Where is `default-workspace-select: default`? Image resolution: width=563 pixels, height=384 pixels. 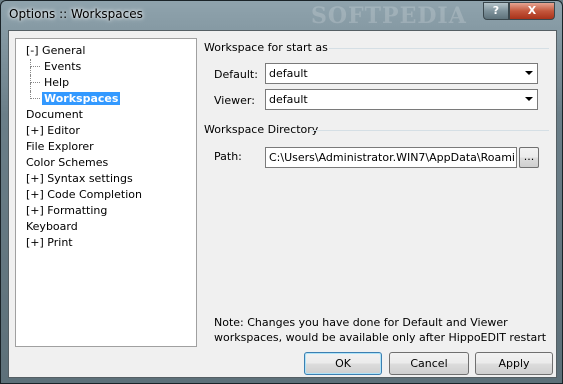
default-workspace-select: default is located at coordinates (401, 73).